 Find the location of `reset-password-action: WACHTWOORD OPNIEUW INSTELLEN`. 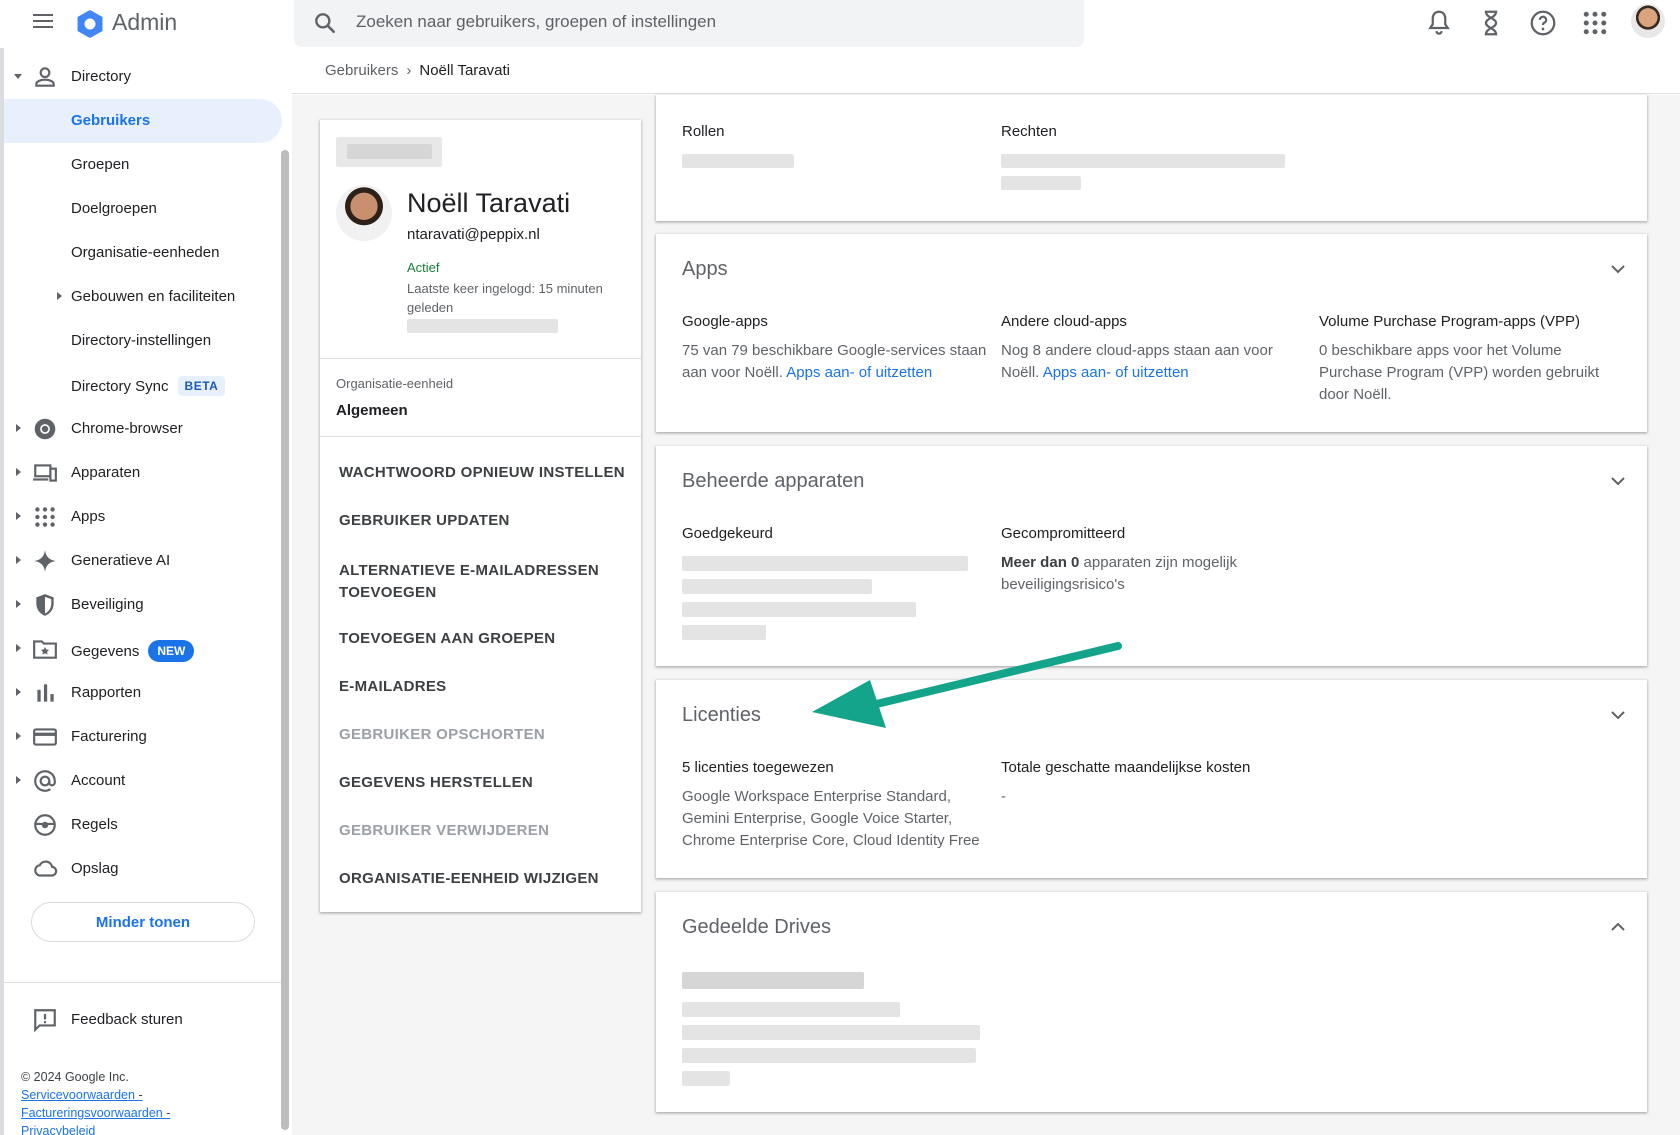

reset-password-action: WACHTWOORD OPNIEUW INSTELLEN is located at coordinates (484, 473).